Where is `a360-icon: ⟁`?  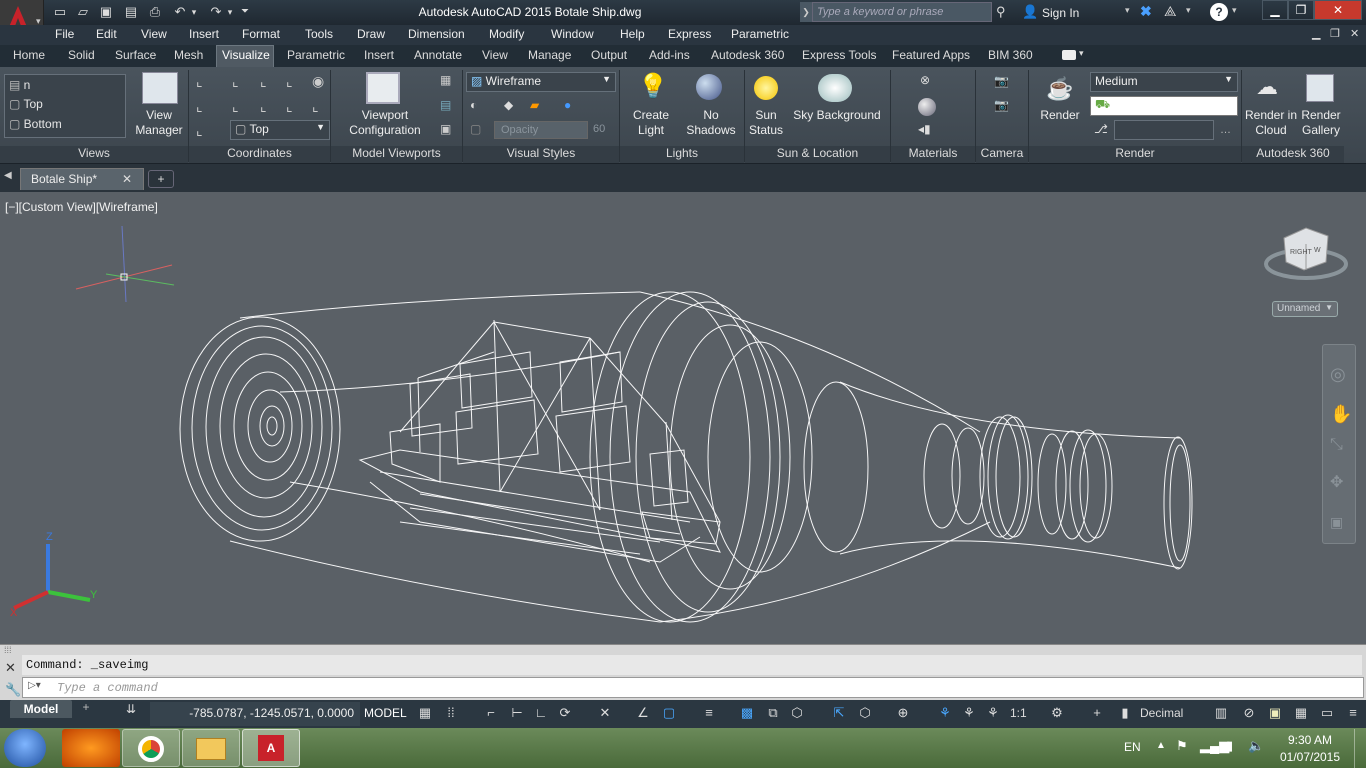 a360-icon: ⟁ is located at coordinates (1173, 11).